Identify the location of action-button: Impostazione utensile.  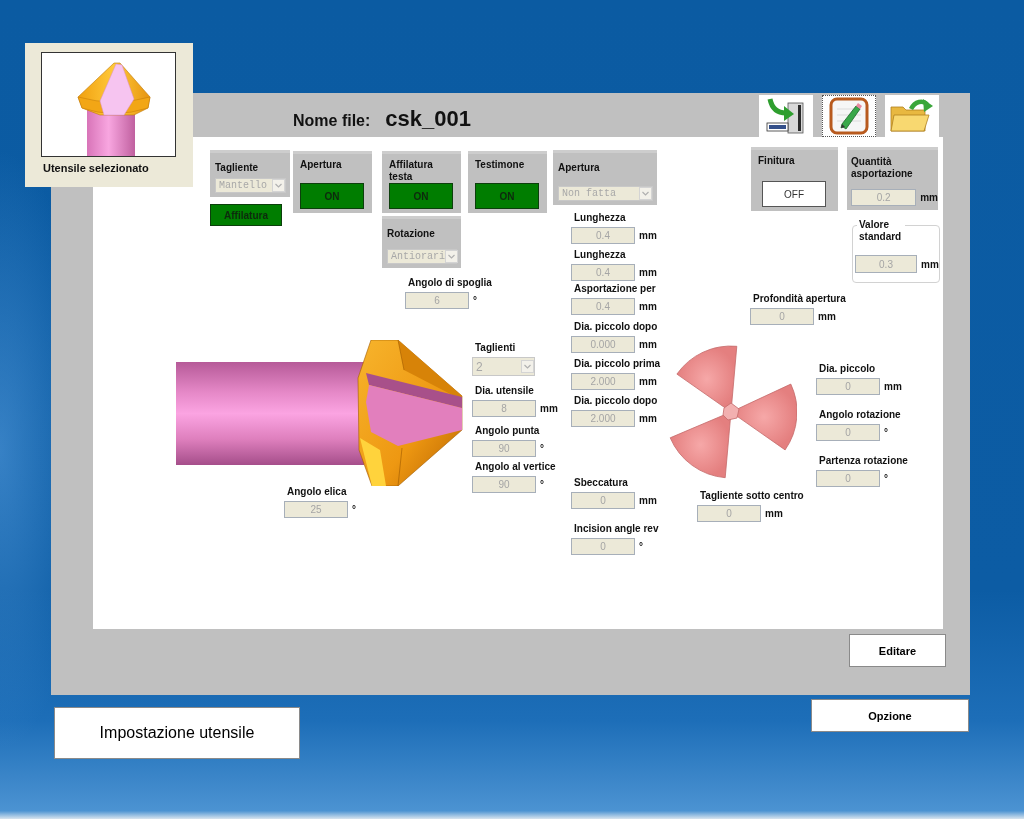
(177, 733).